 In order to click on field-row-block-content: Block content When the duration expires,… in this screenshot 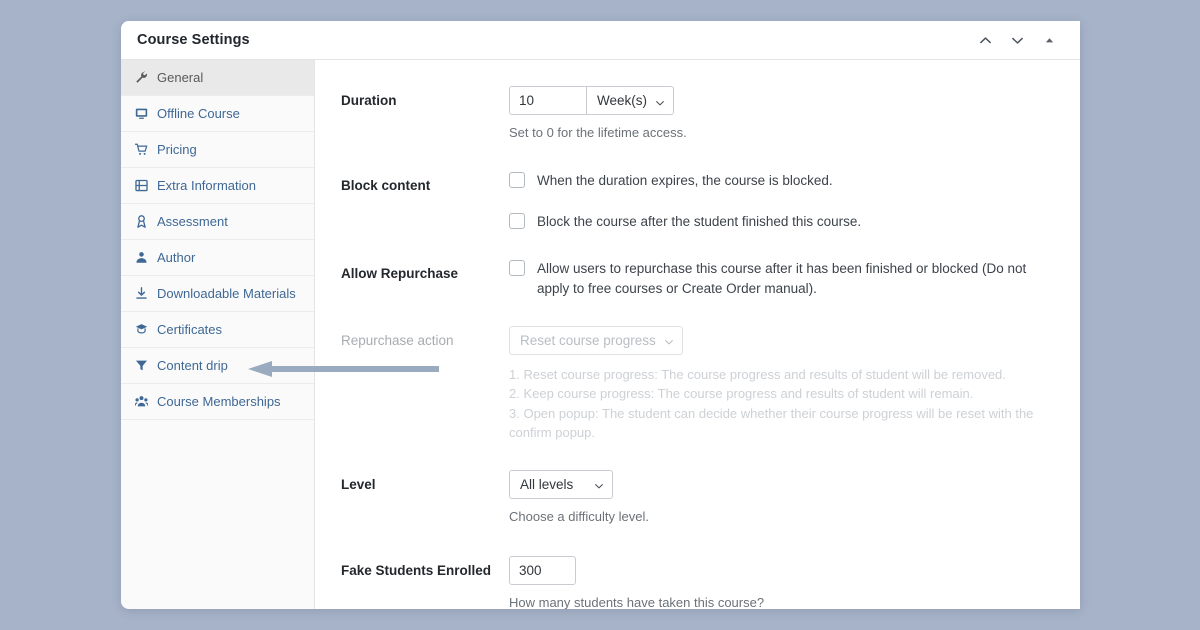, I will do `click(697, 182)`.